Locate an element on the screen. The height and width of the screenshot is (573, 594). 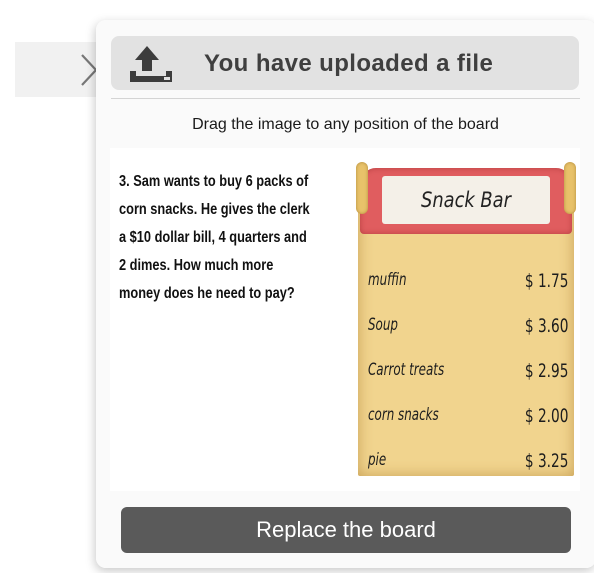
upload-status-header: You have uploaded a file is located at coordinates (345, 63).